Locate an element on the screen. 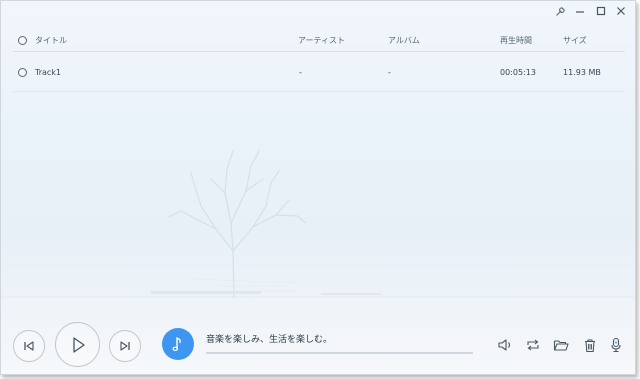  close-button is located at coordinates (621, 11).